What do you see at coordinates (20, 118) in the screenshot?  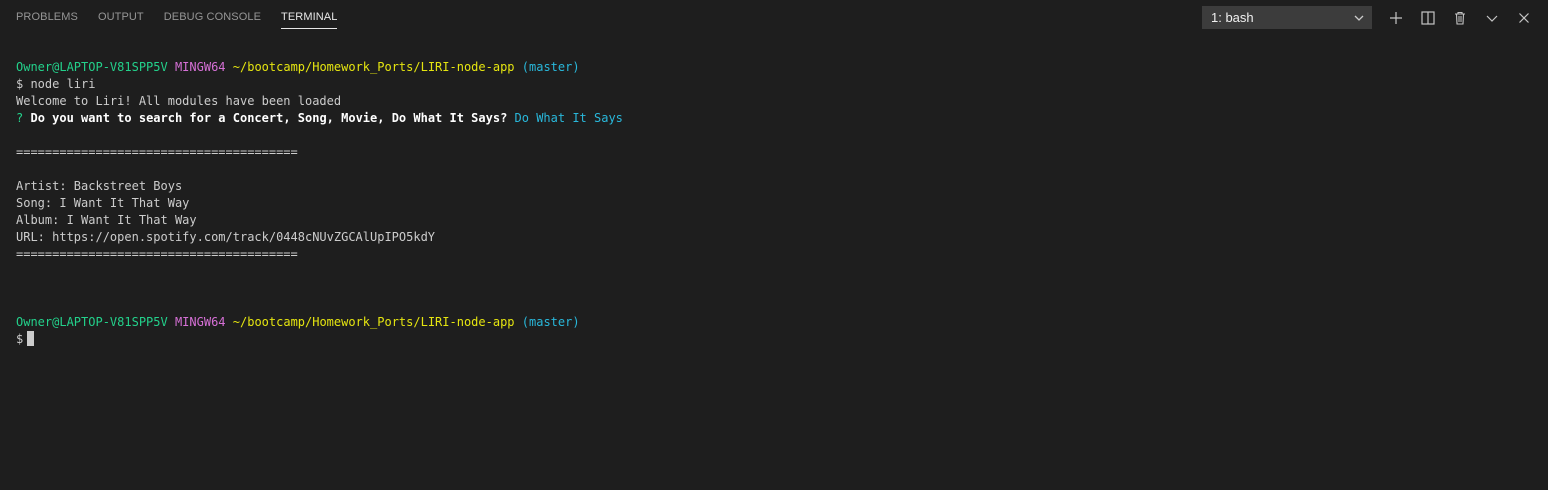 I see `question-mark: ?` at bounding box center [20, 118].